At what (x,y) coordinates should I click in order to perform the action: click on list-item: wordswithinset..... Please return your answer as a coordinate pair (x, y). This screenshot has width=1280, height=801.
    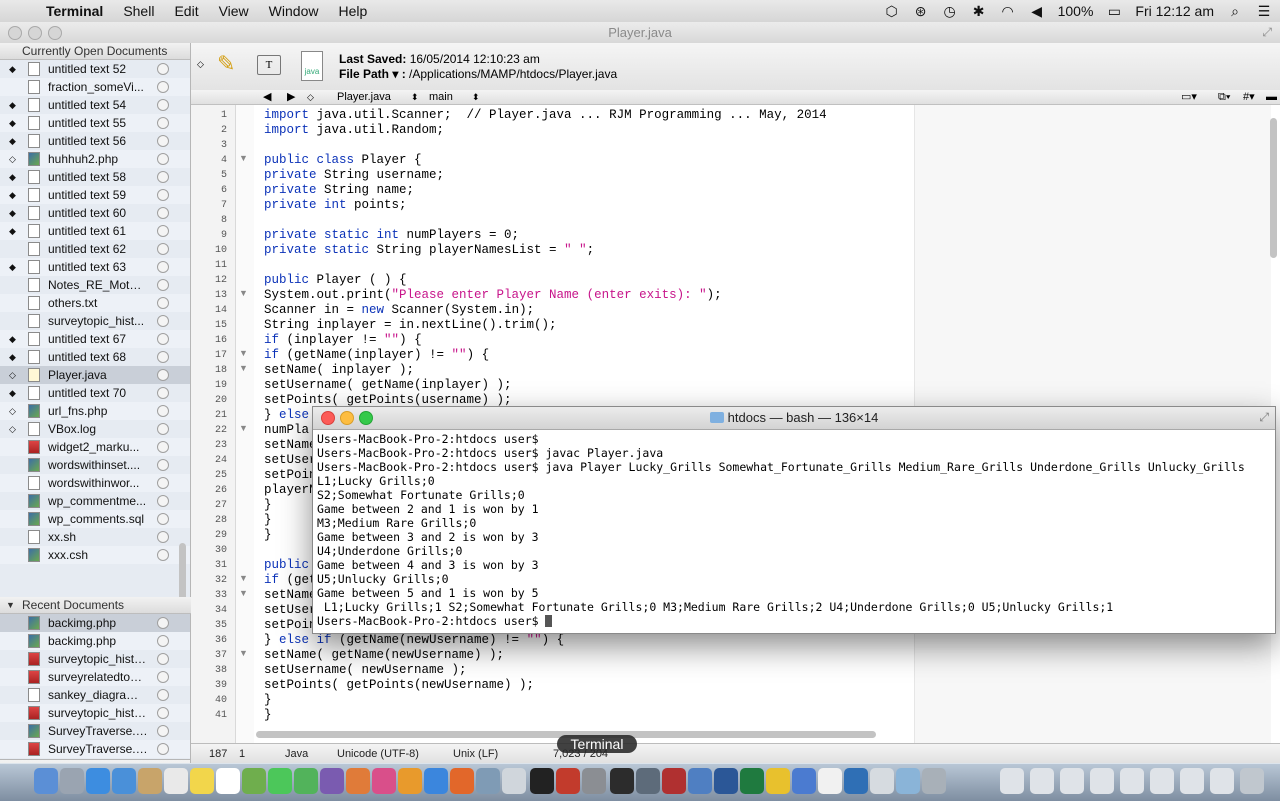
    Looking at the image, I should click on (95, 465).